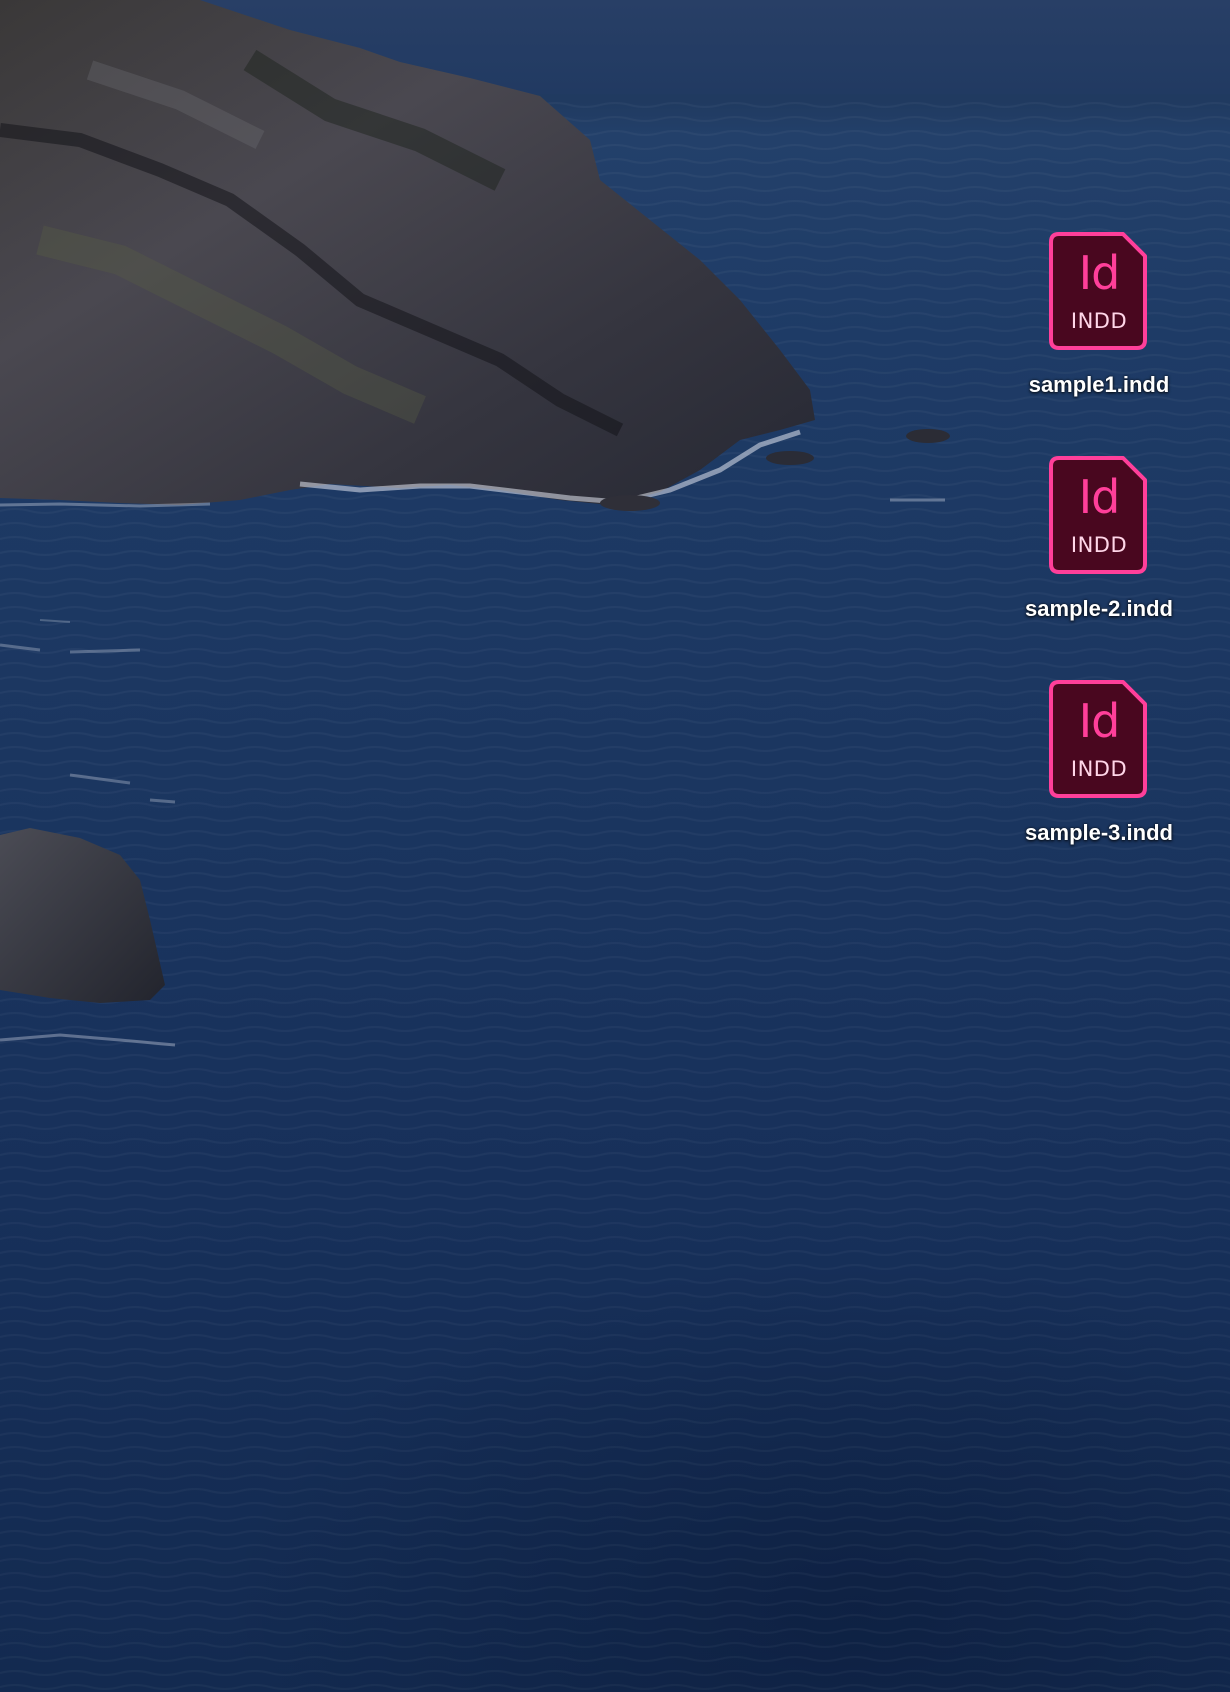 The width and height of the screenshot is (1230, 1692). Describe the element at coordinates (1099, 833) in the screenshot. I see `file-name-label: sample-3.indd` at that location.